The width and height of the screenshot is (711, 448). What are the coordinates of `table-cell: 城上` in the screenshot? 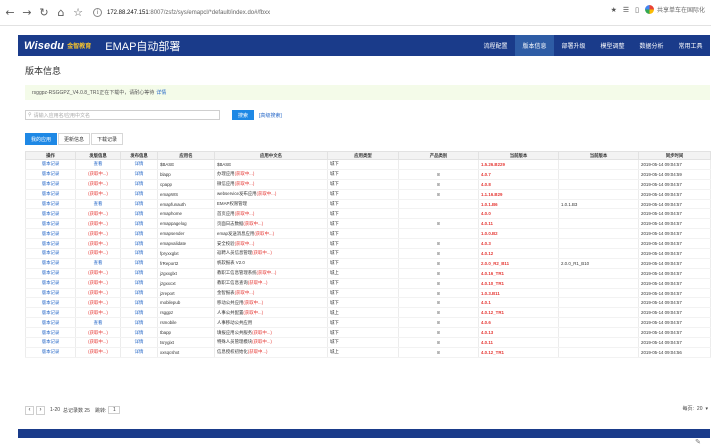 It's located at (363, 313).